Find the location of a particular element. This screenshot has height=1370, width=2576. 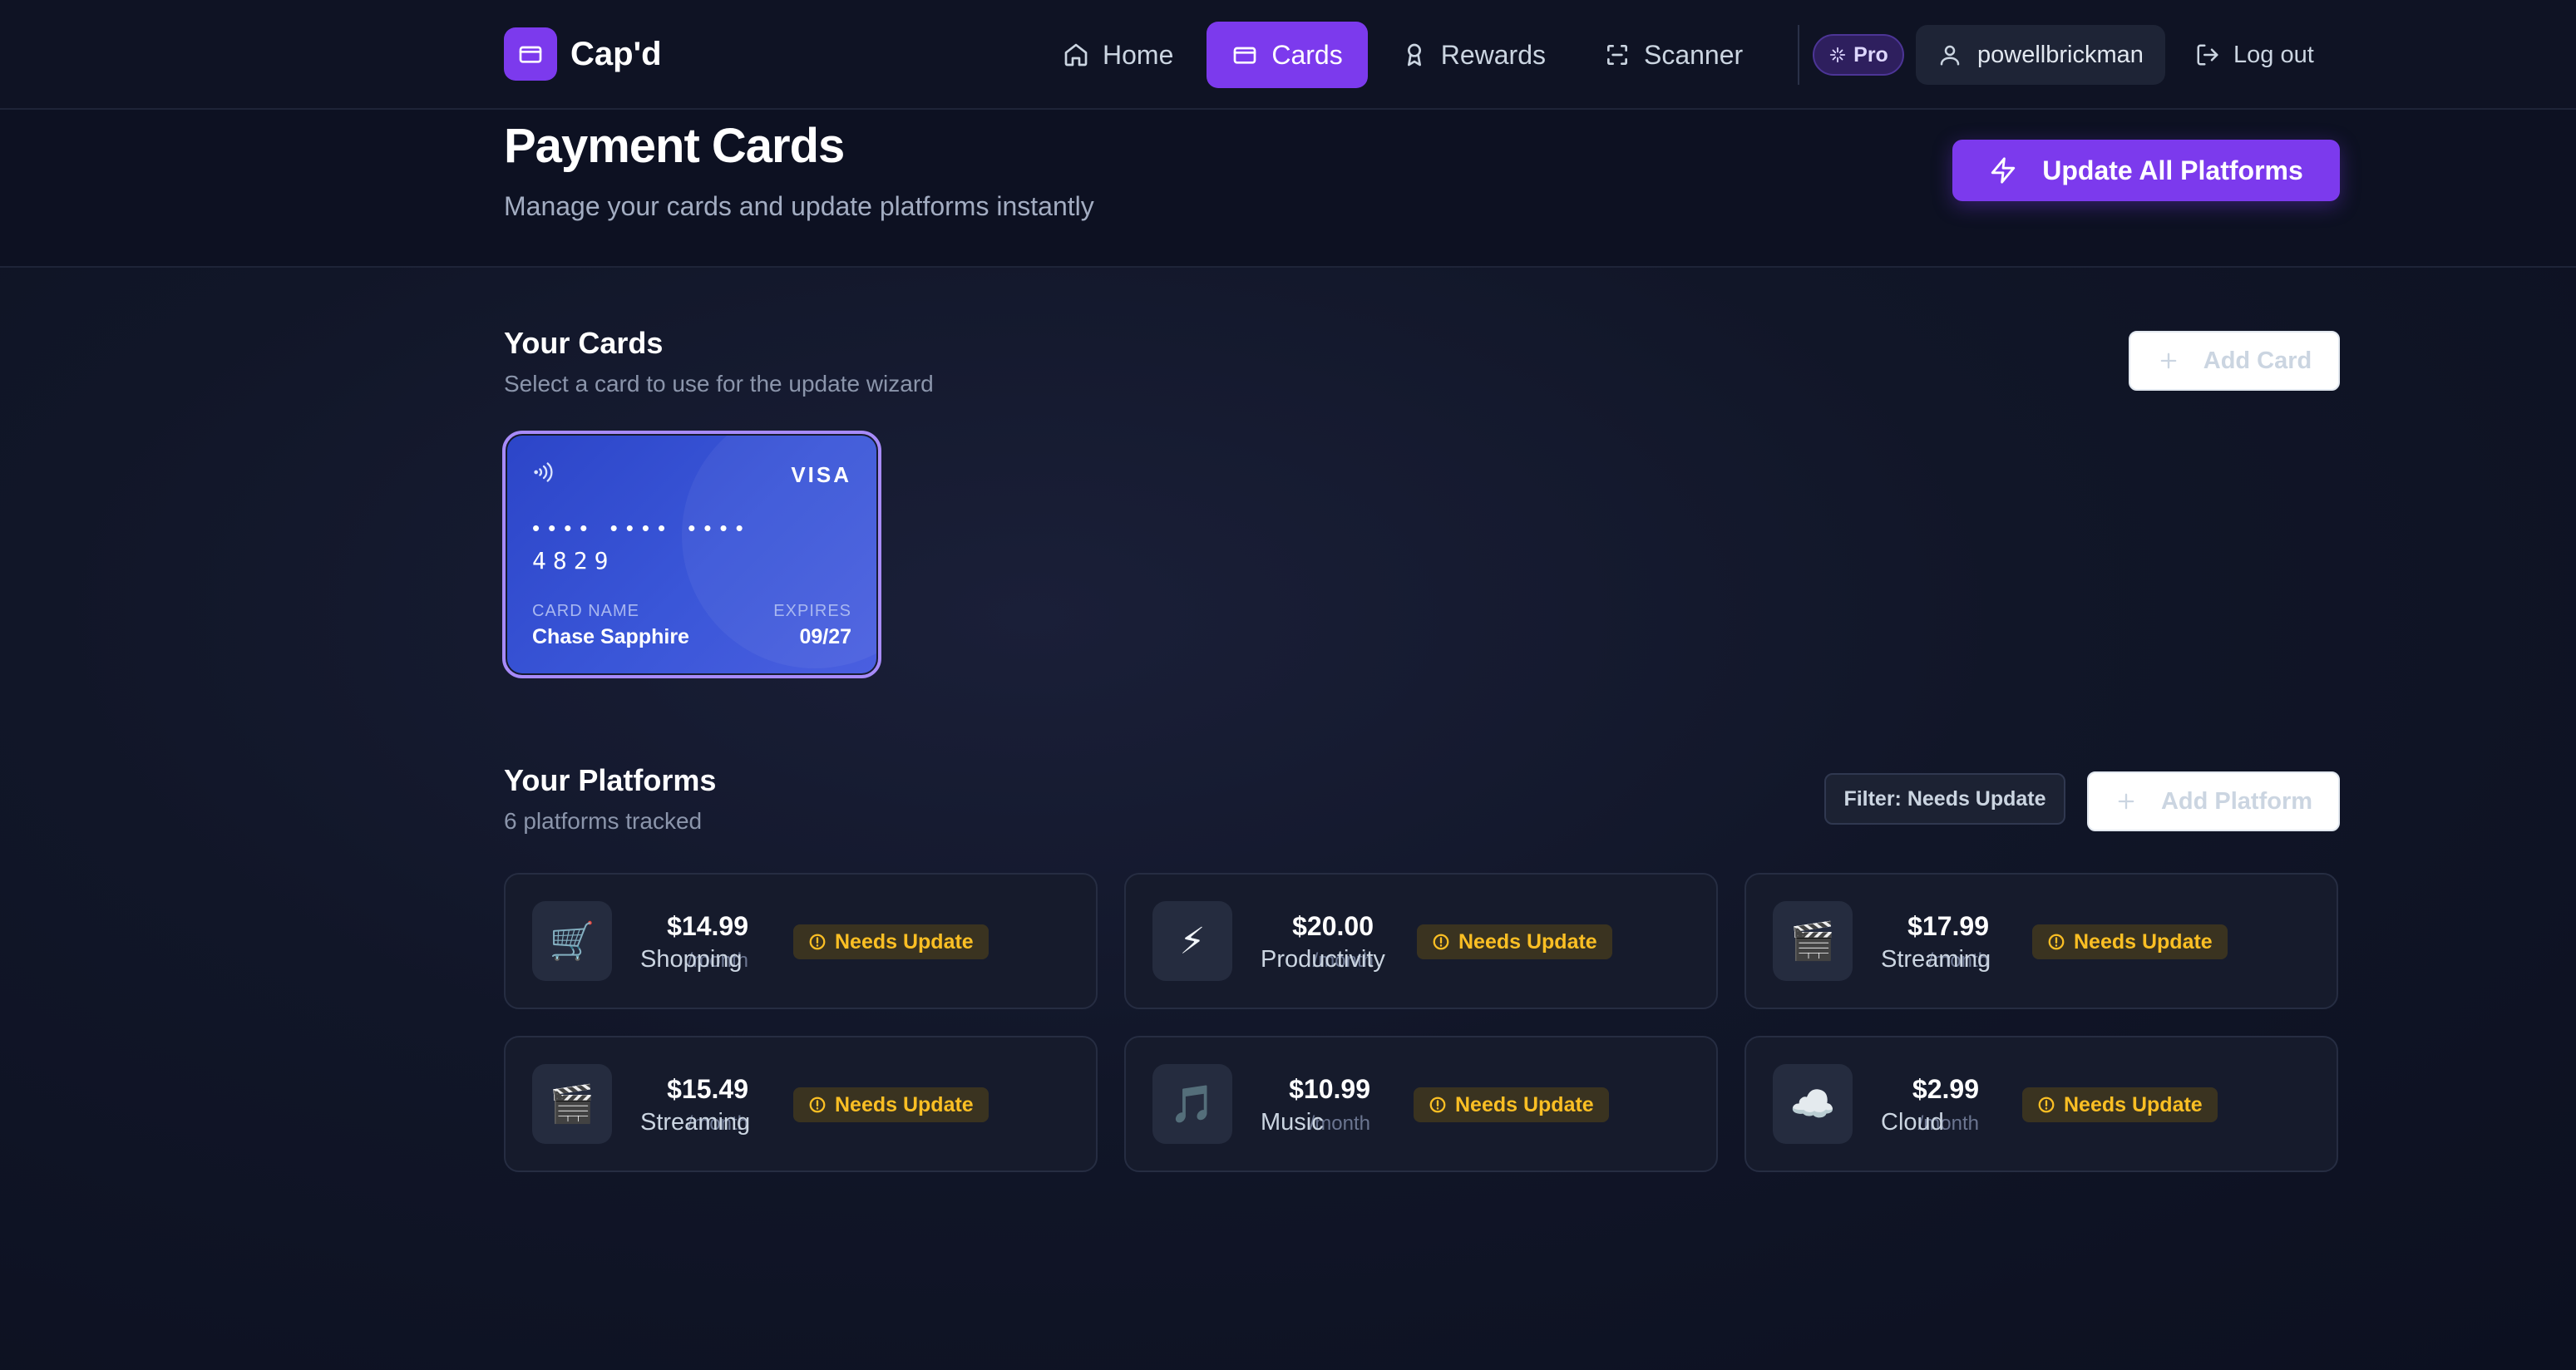

brand: Cap'd is located at coordinates (583, 54).